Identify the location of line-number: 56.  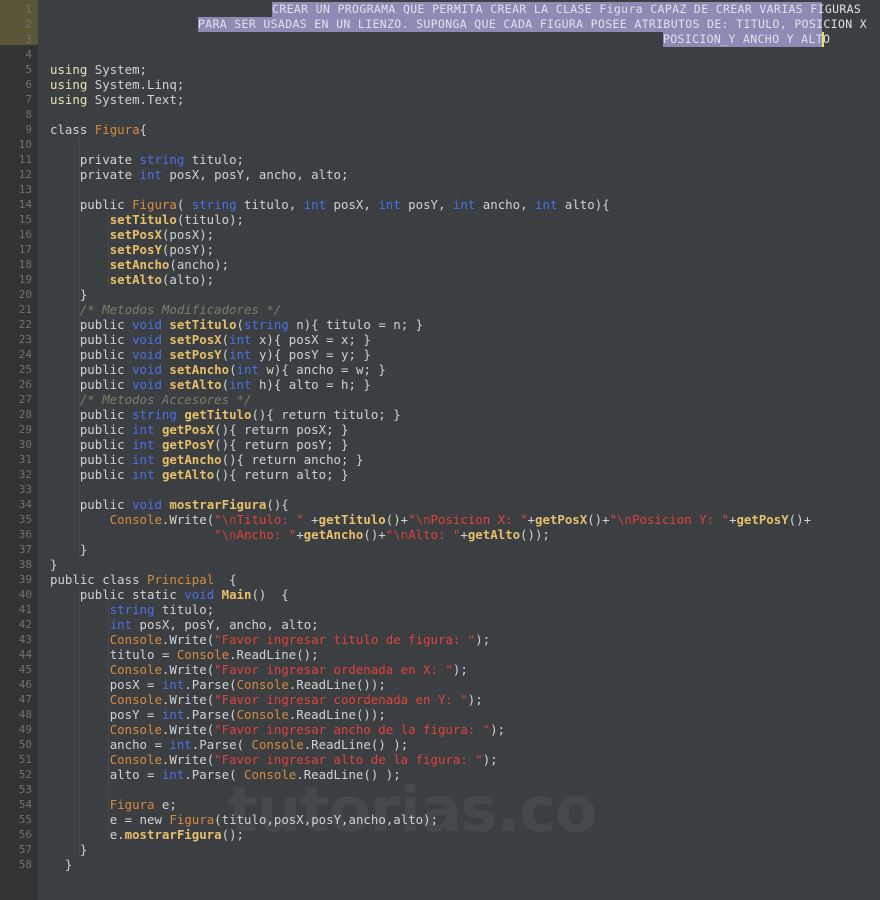
(25, 834).